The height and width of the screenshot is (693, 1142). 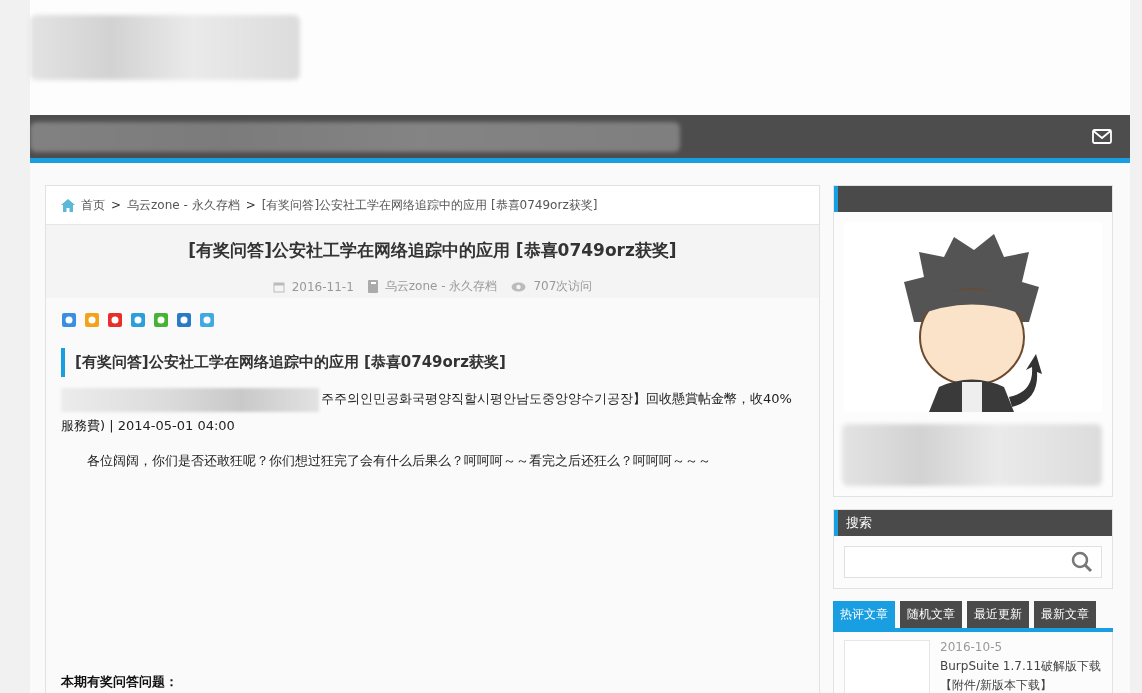 I want to click on tab: 最新文章, so click(x=1065, y=614).